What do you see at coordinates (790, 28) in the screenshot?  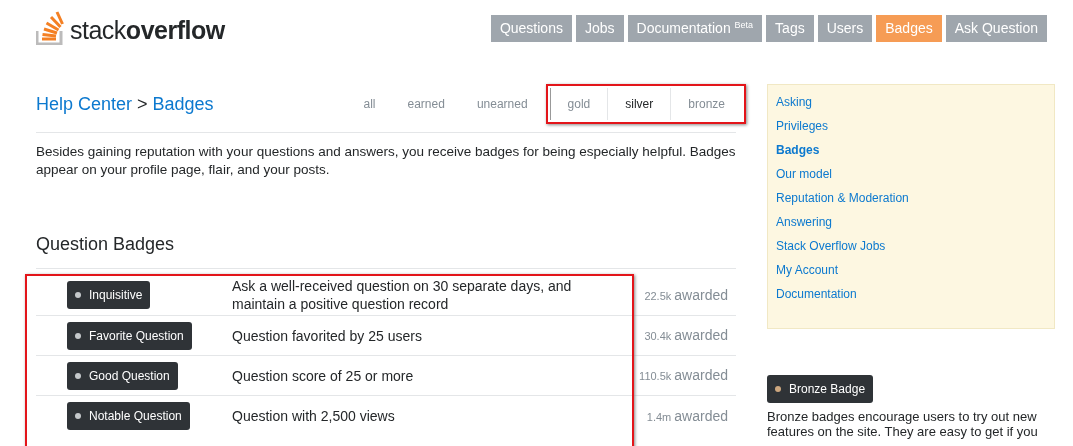 I see `nav-tab: Tags` at bounding box center [790, 28].